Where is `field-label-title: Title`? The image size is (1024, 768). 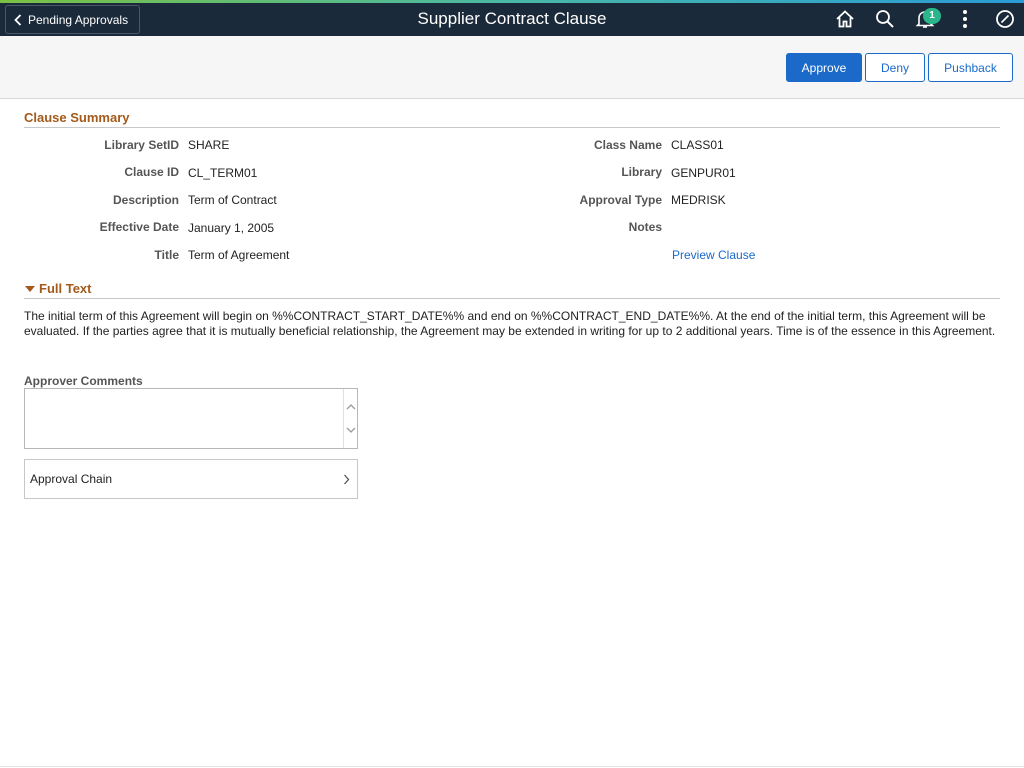
field-label-title: Title is located at coordinates (101, 255).